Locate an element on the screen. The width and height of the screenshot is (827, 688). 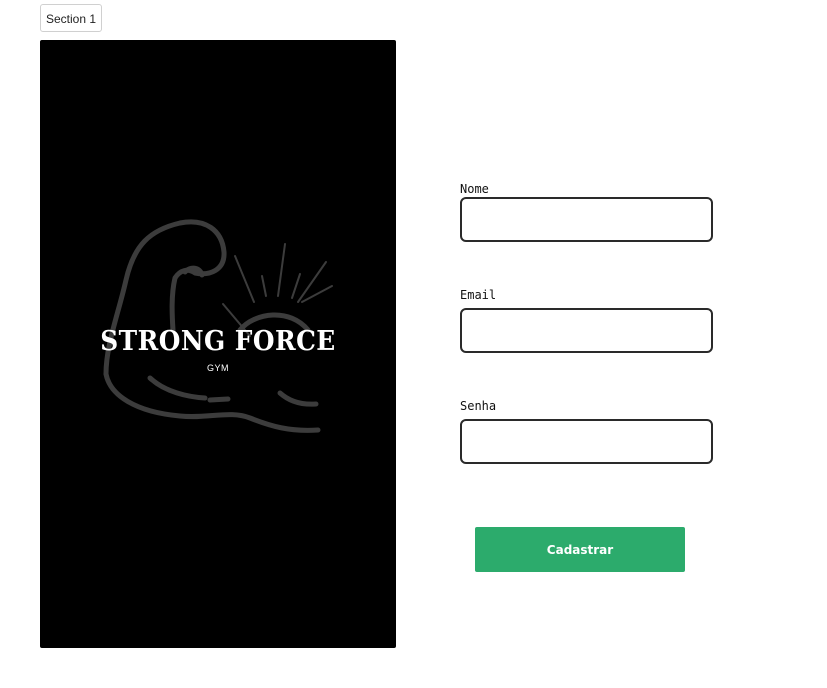
password-input is located at coordinates (586, 441).